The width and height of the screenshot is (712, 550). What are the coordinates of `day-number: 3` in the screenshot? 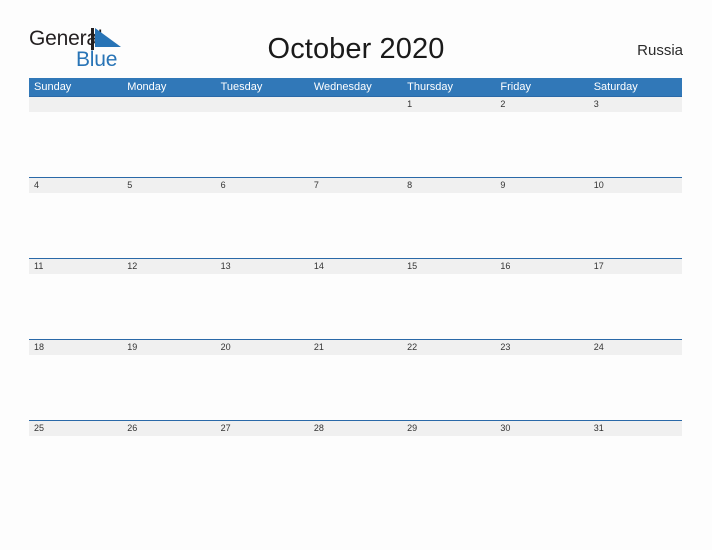 It's located at (635, 104).